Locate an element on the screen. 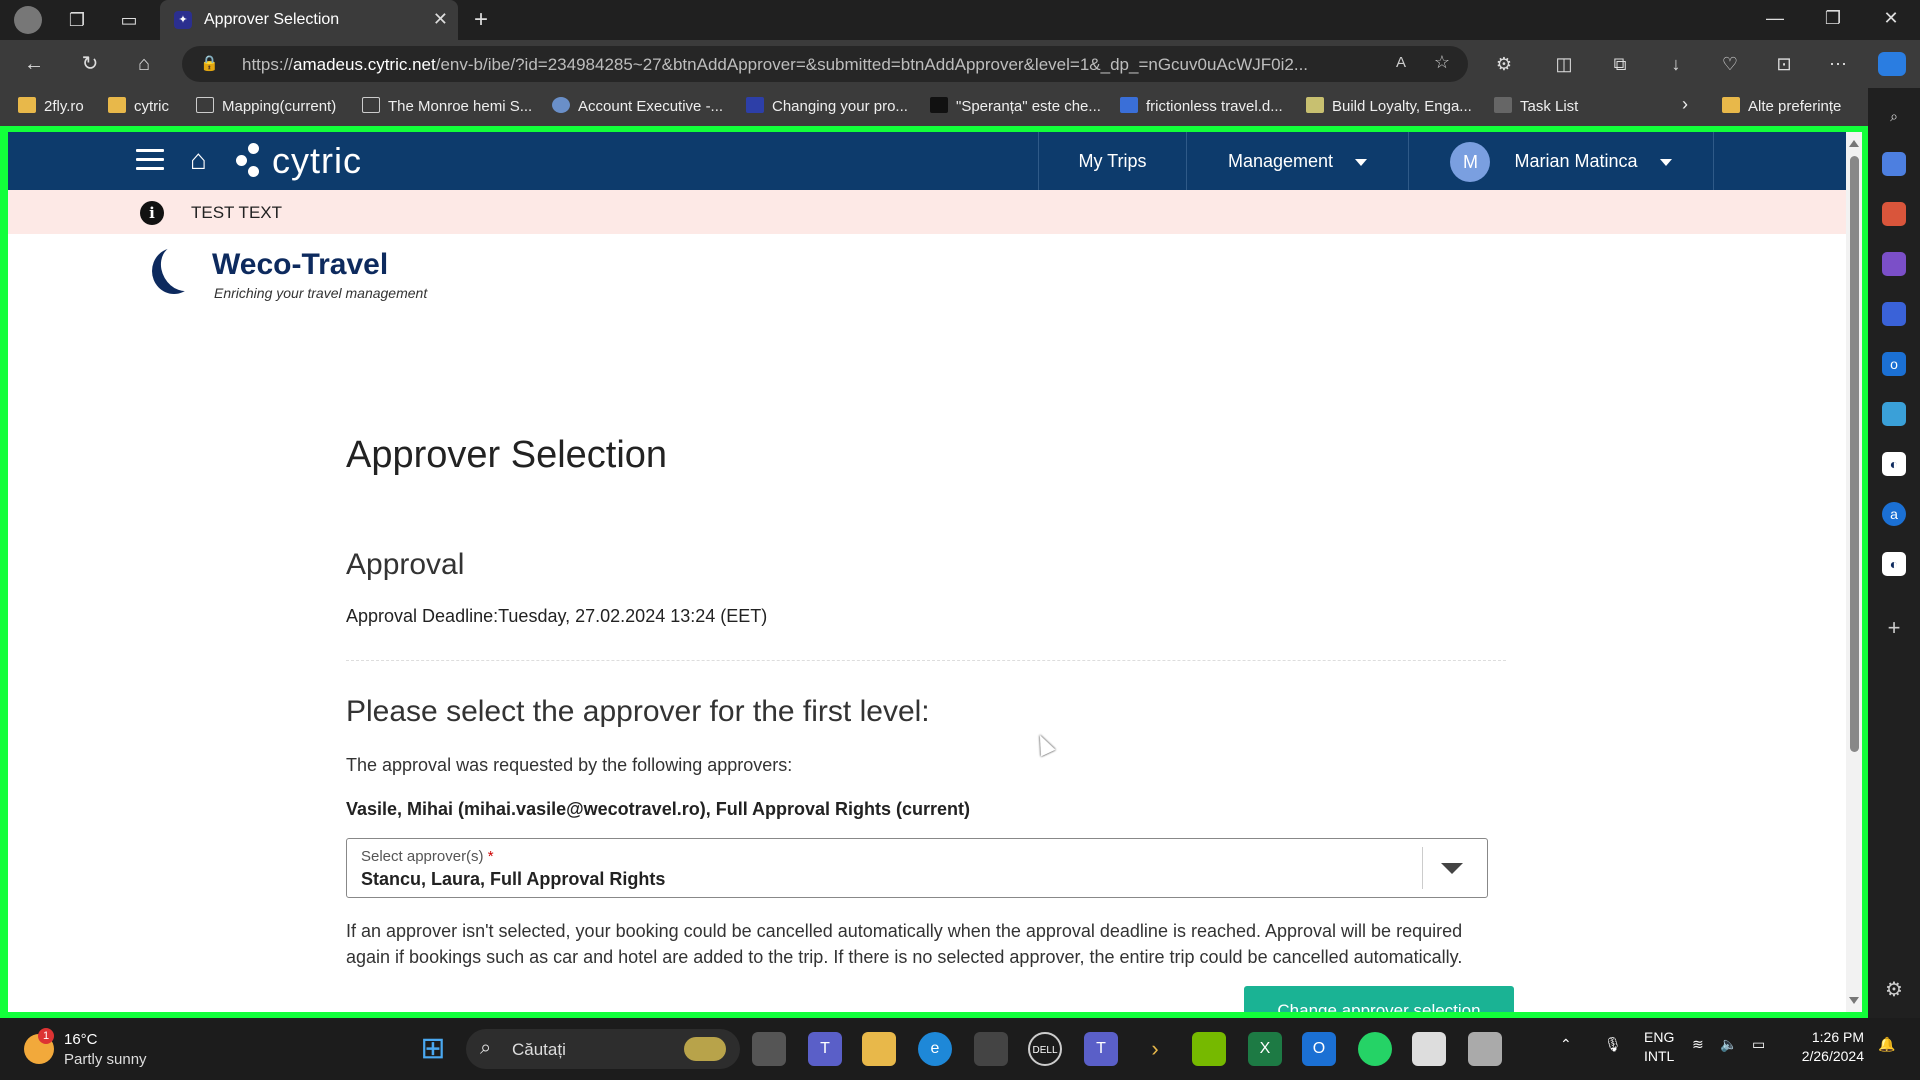 Image resolution: width=1920 pixels, height=1080 pixels. more-menu-icon: ⋯ is located at coordinates (1838, 64).